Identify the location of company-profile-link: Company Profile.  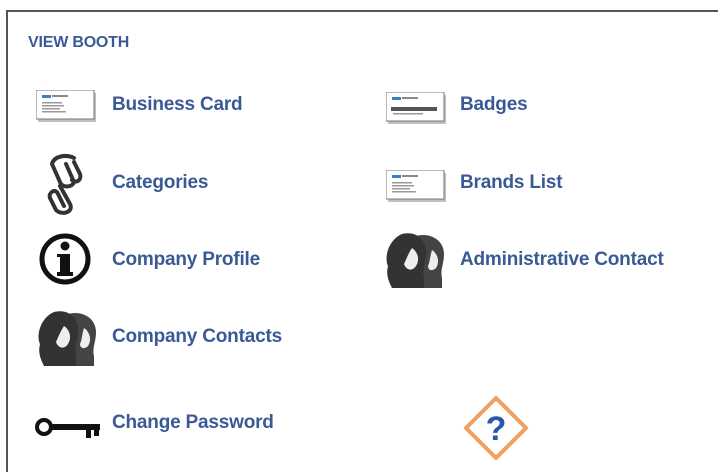
(186, 260).